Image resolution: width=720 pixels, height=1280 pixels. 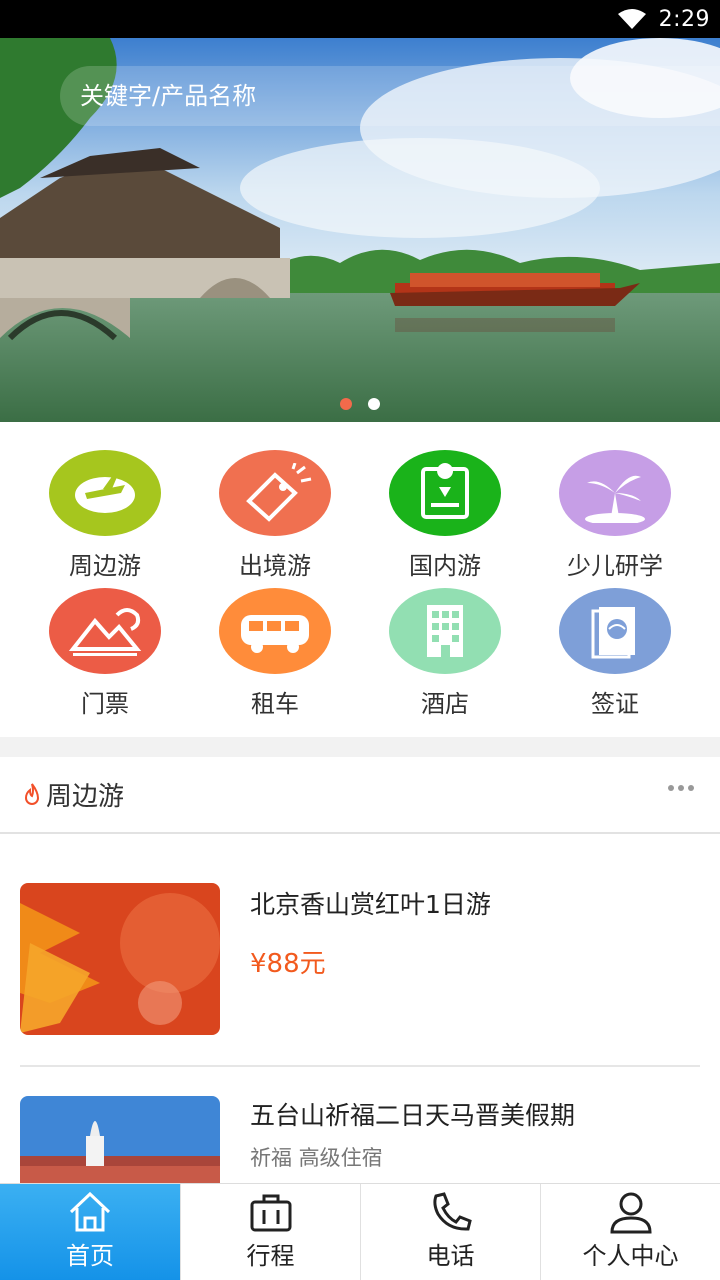 What do you see at coordinates (360, 19) in the screenshot?
I see `status-bar: 2:29` at bounding box center [360, 19].